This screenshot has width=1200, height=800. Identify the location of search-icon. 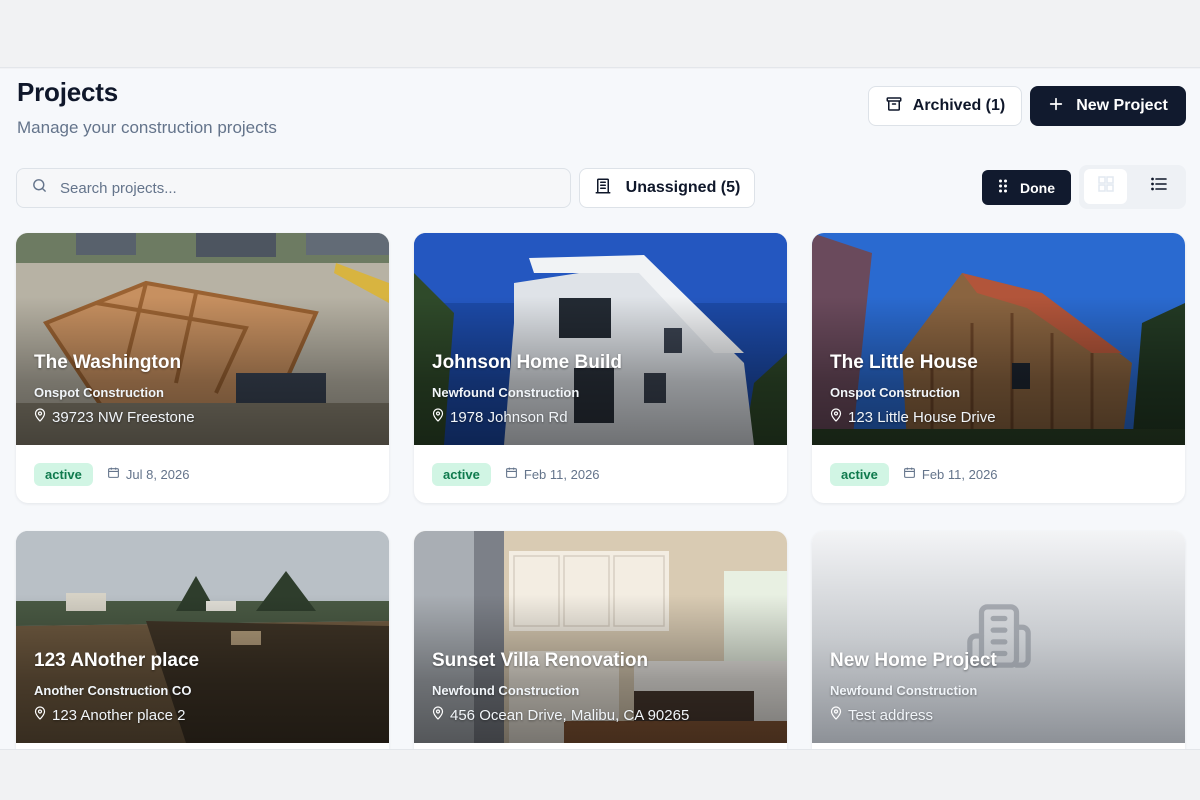
(39, 188).